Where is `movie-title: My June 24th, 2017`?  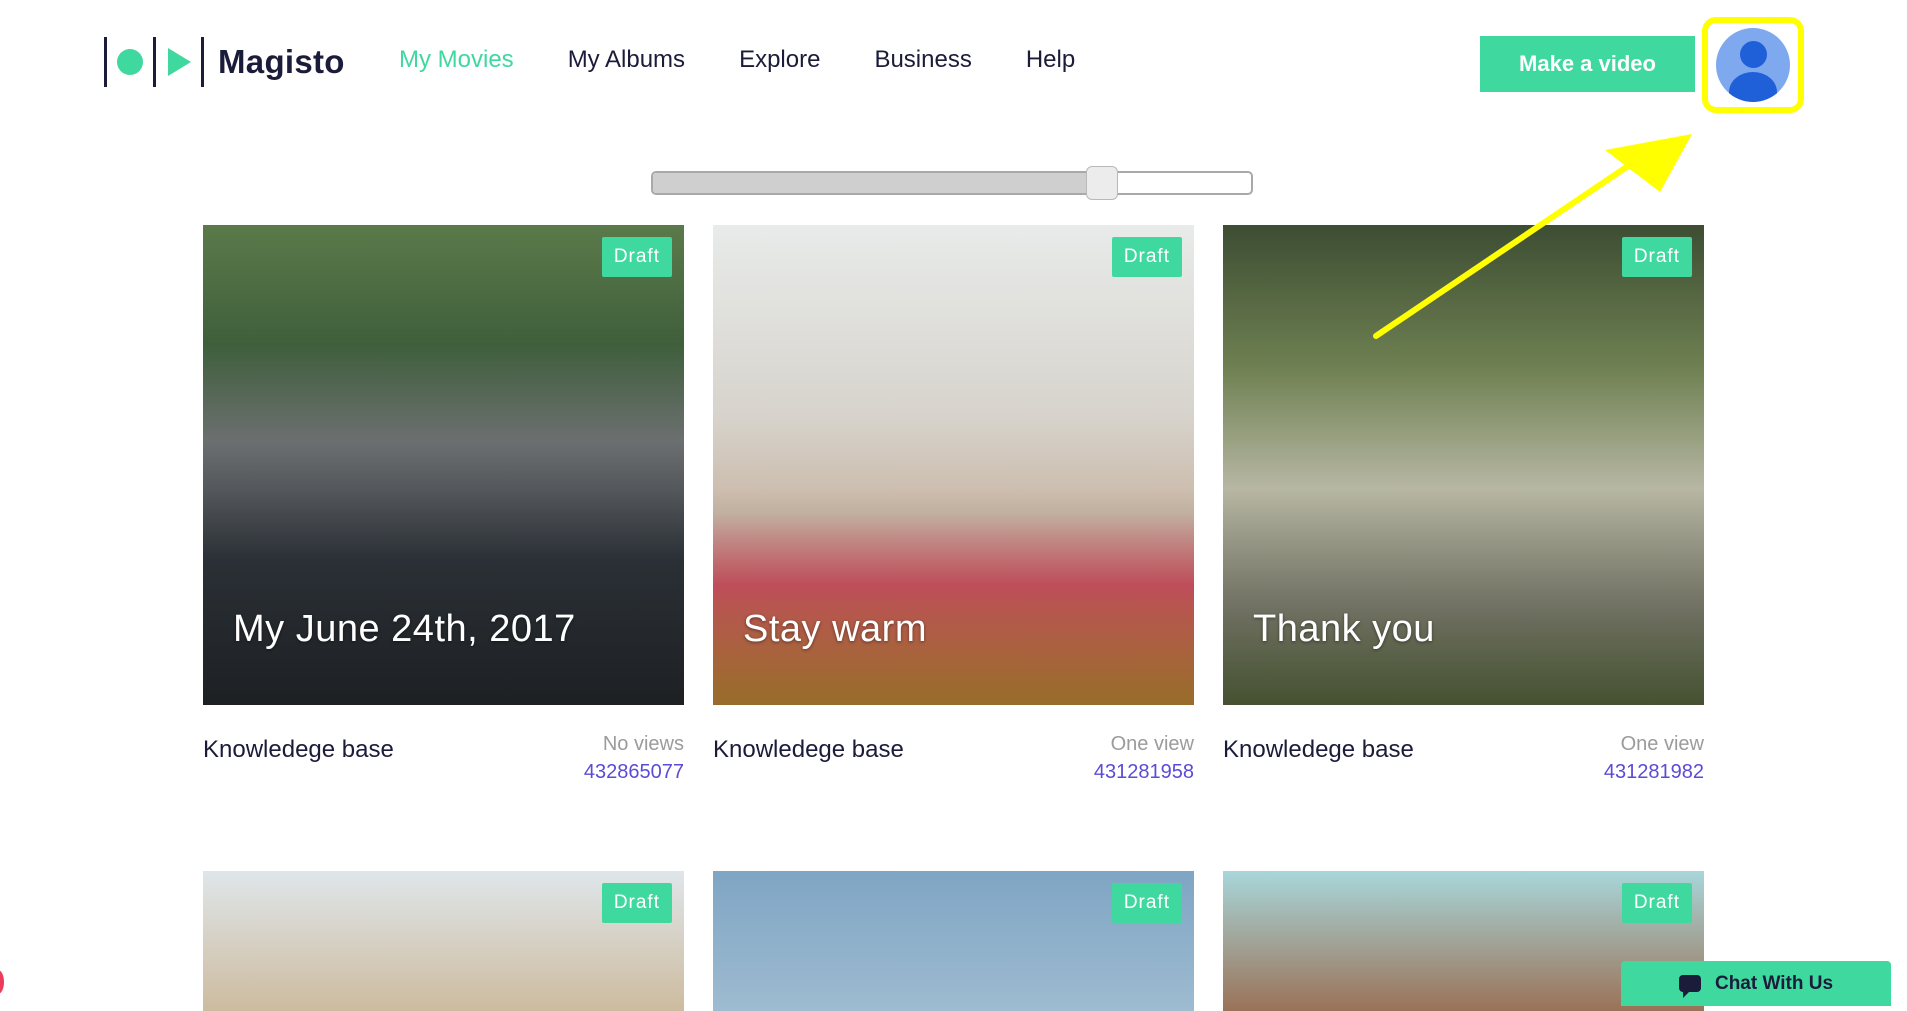
movie-title: My June 24th, 2017 is located at coordinates (404, 629).